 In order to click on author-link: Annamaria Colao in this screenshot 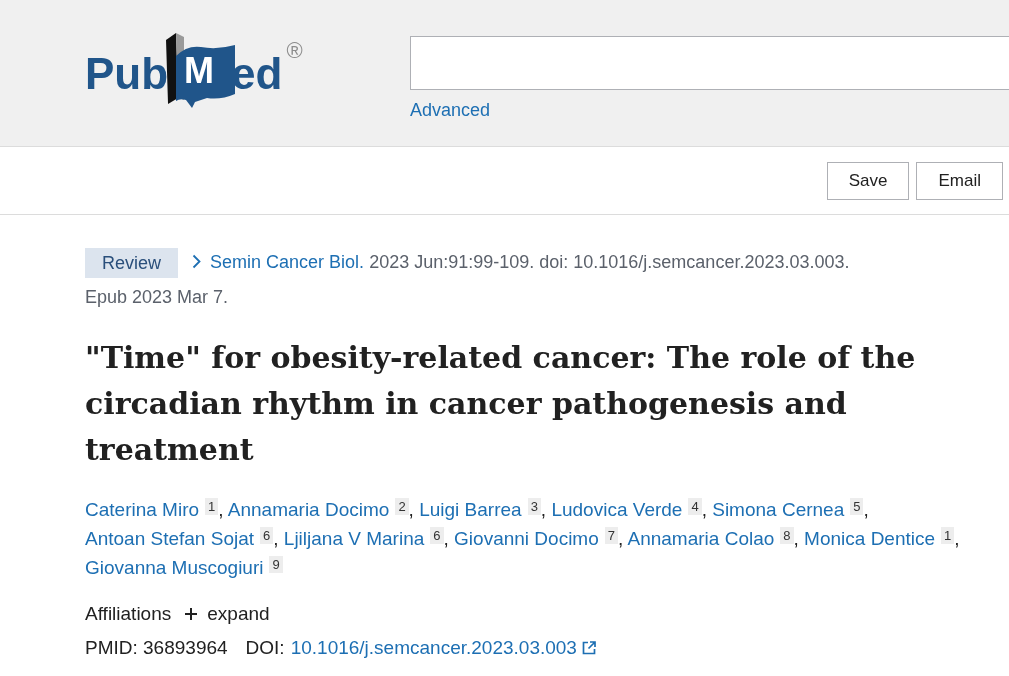, I will do `click(701, 538)`.